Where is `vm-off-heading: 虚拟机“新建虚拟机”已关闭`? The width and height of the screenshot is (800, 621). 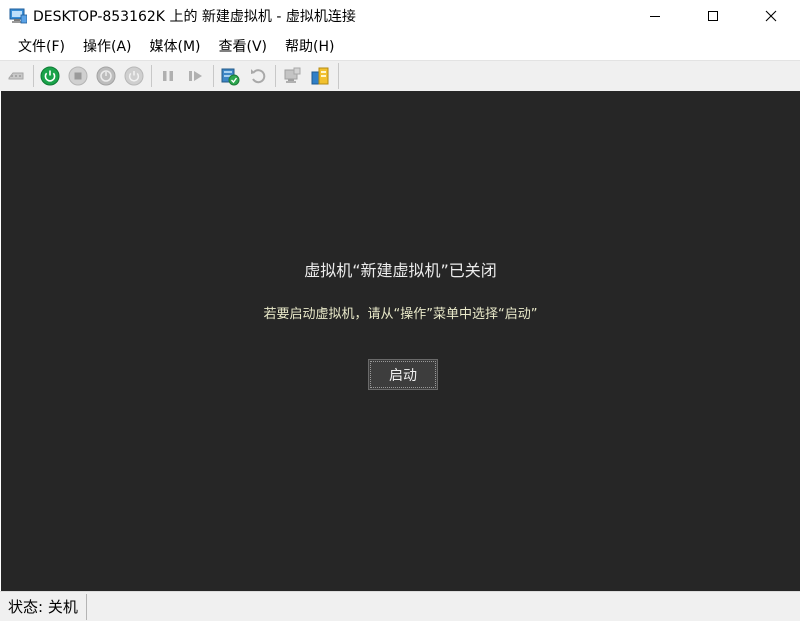 vm-off-heading: 虚拟机“新建虚拟机”已关闭 is located at coordinates (400, 270).